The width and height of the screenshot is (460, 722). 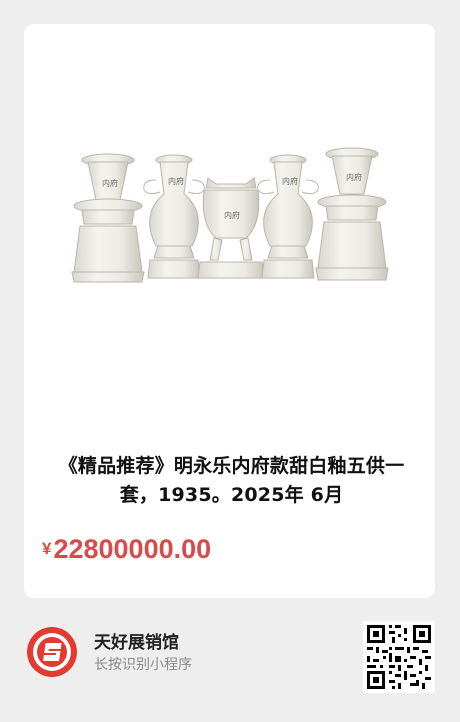 I want to click on censer-center: 内府, so click(x=231, y=228).